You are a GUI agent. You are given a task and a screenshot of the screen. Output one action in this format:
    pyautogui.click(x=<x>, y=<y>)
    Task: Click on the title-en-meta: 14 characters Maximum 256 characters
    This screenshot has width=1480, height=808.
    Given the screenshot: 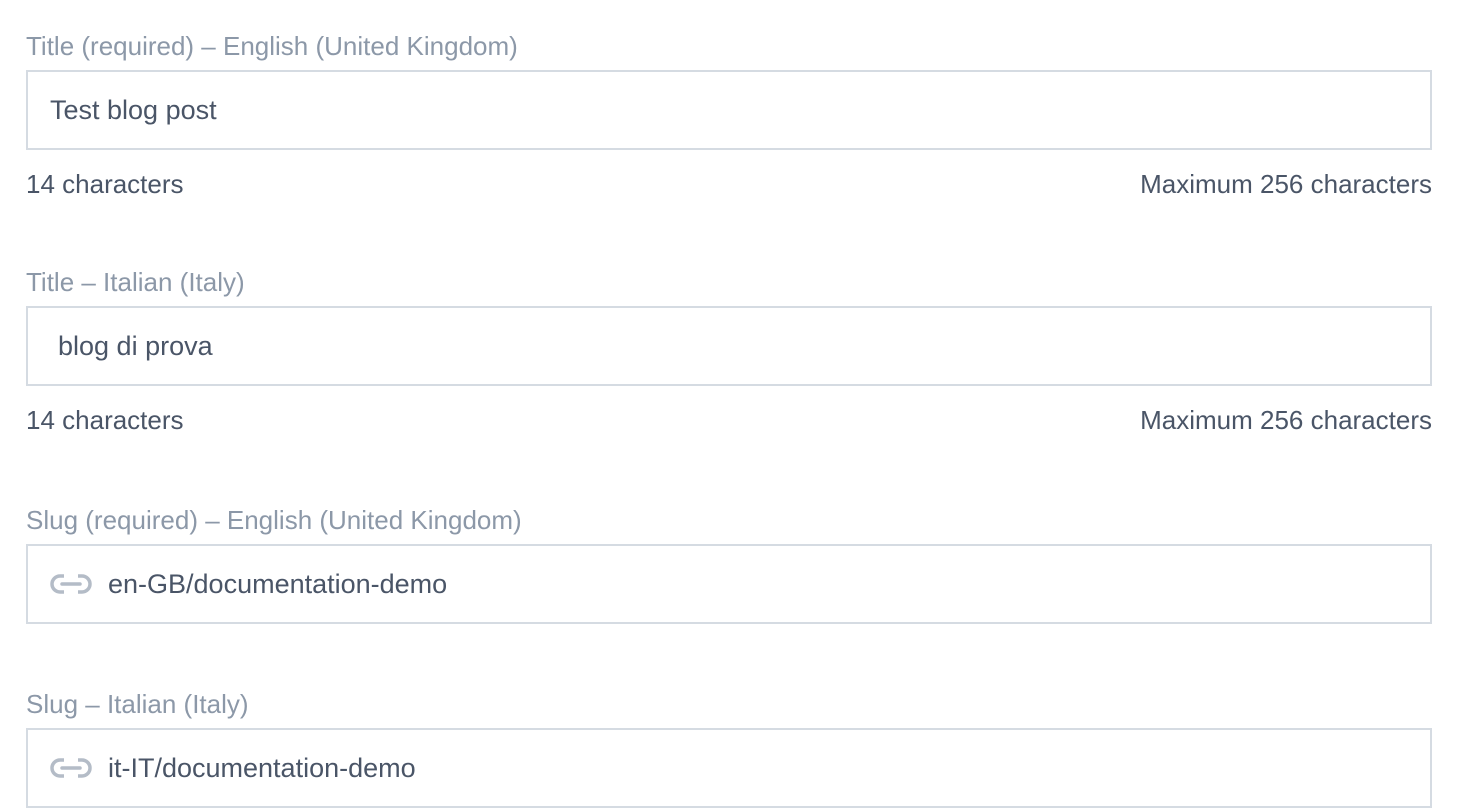 What is the action you would take?
    pyautogui.click(x=729, y=184)
    